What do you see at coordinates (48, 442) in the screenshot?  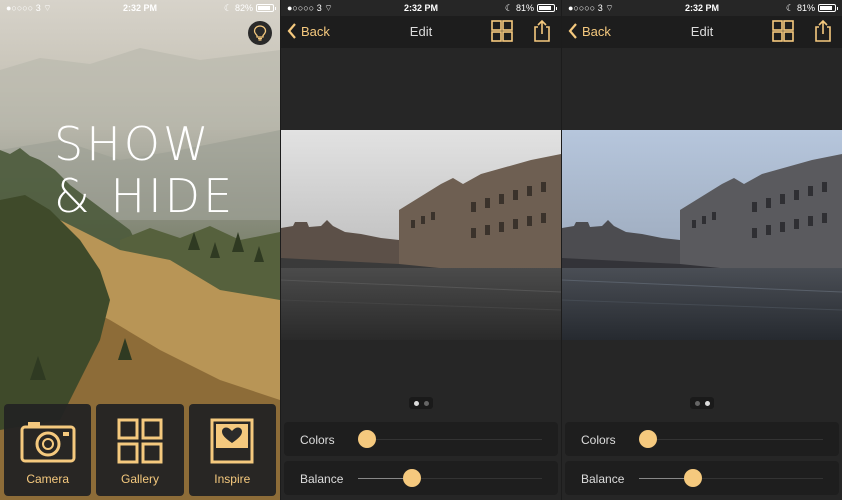 I see `camera-icon` at bounding box center [48, 442].